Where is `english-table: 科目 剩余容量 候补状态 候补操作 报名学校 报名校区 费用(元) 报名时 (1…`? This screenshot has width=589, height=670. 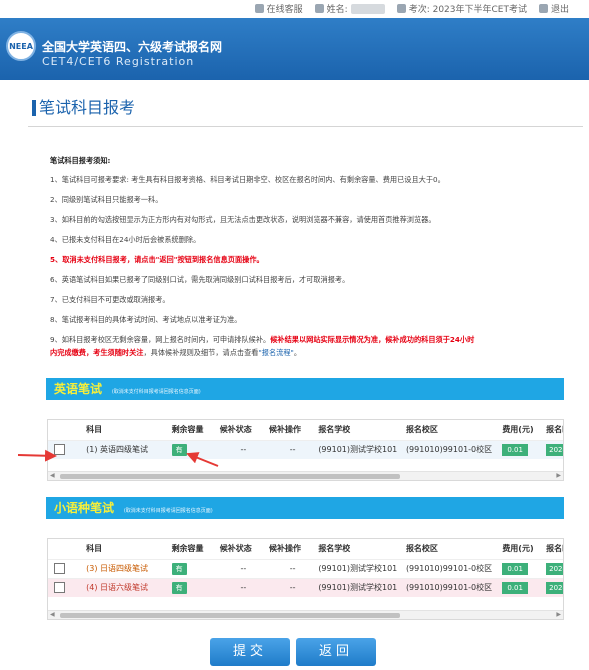 english-table: 科目 剩余容量 候补状态 候补操作 报名学校 报名校区 费用(元) 报名时 (1… is located at coordinates (305, 450).